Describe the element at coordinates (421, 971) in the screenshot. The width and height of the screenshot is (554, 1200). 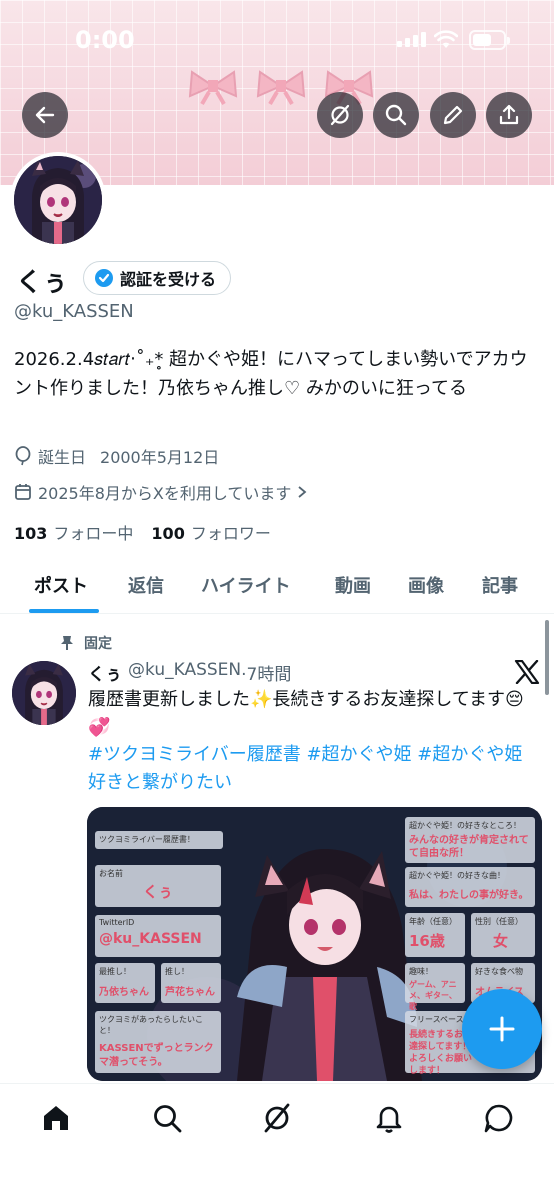
I see `resume-hobby-label: 趣味！` at that location.